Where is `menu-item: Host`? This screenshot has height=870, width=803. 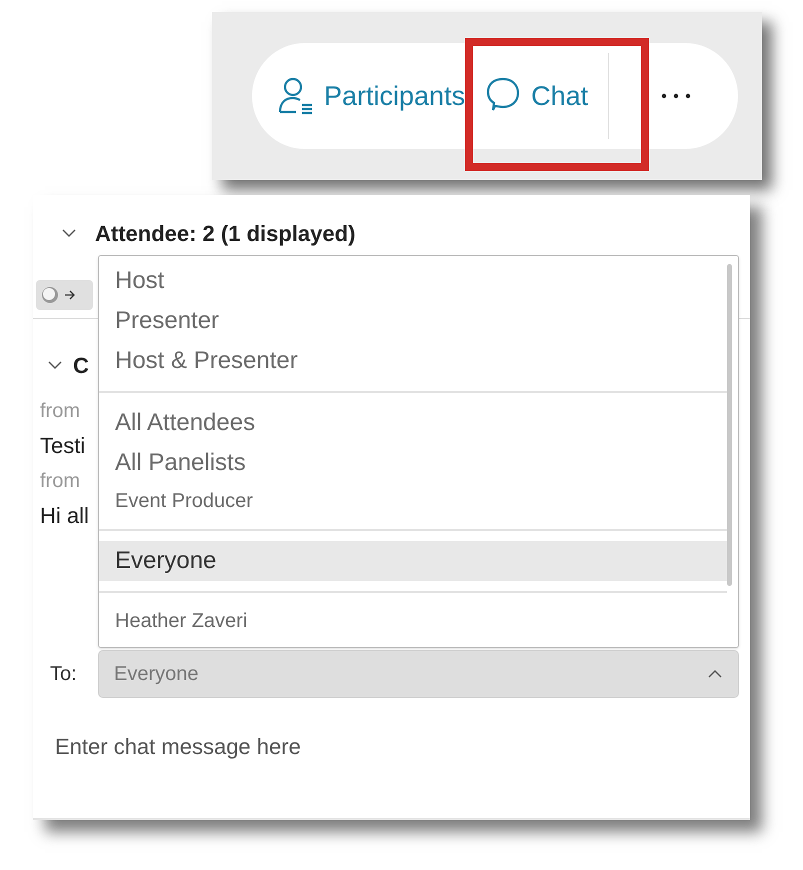
menu-item: Host is located at coordinates (413, 281).